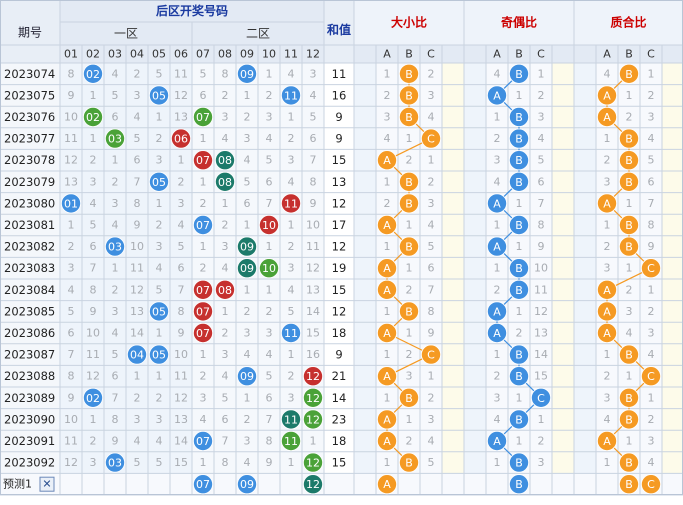  What do you see at coordinates (258, 34) in the screenshot?
I see `zone2-label: 二区` at bounding box center [258, 34].